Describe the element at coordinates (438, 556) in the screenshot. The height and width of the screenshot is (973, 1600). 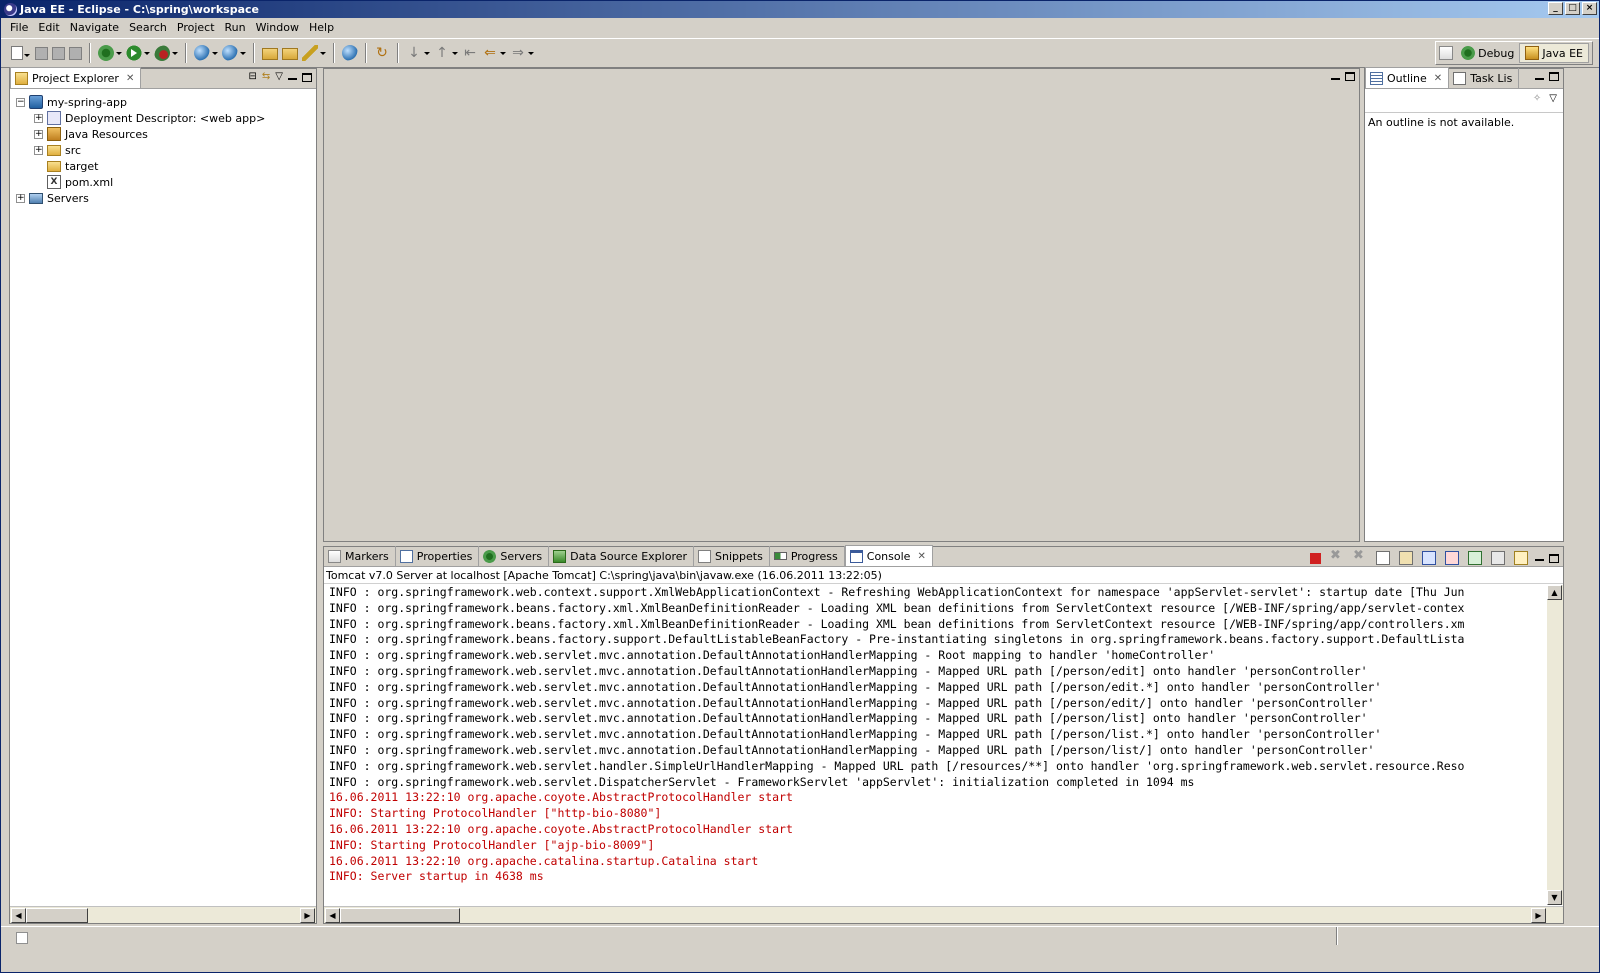
I see `tab-properties: Properties` at that location.